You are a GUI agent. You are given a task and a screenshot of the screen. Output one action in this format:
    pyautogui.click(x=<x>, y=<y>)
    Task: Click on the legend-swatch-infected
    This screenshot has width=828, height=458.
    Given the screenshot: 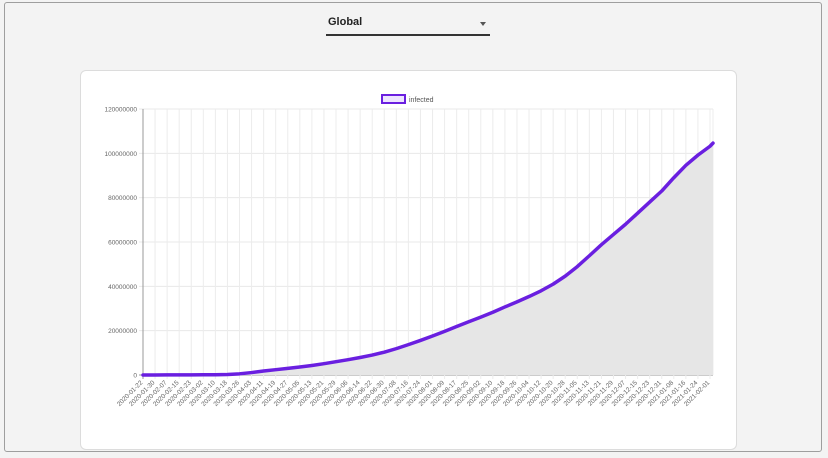 What is the action you would take?
    pyautogui.click(x=393, y=99)
    